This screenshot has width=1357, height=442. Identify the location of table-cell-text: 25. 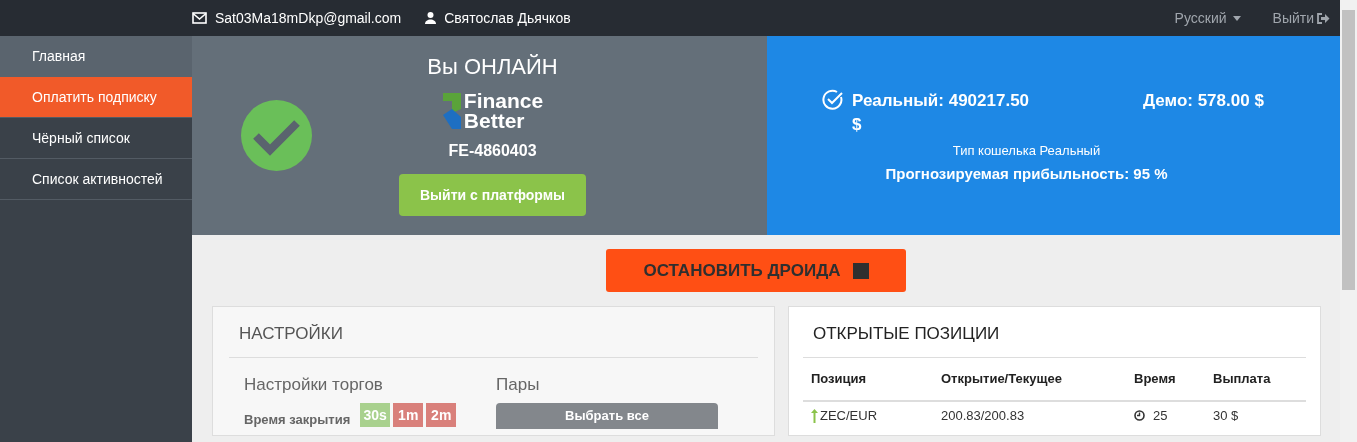
(1160, 415).